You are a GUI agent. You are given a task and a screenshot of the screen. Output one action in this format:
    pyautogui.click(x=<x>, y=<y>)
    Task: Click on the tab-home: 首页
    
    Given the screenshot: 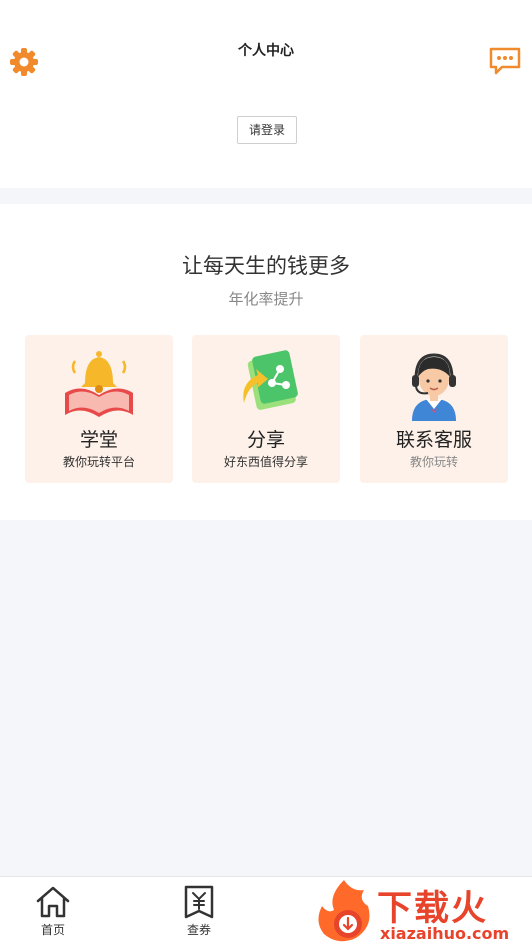 What is the action you would take?
    pyautogui.click(x=53, y=911)
    